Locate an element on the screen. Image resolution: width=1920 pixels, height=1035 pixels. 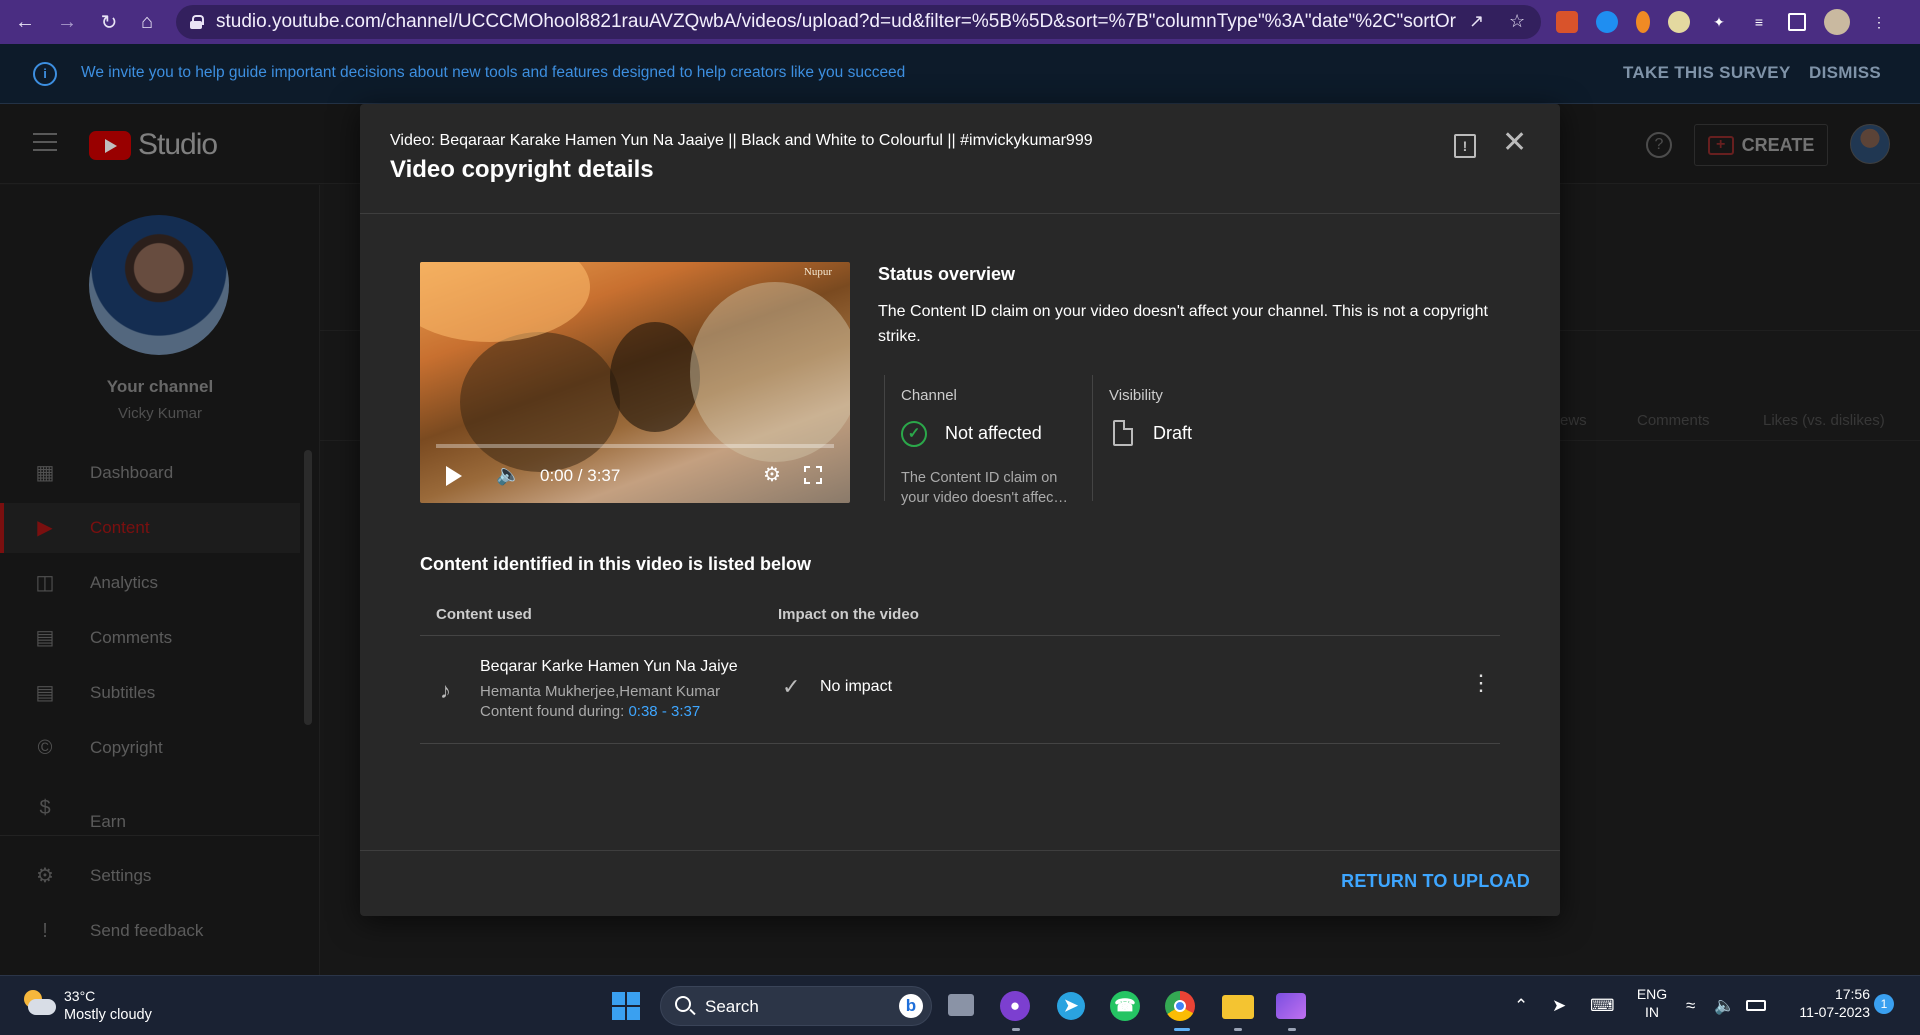
chrome-center-dot is located at coordinates (1180, 1006).